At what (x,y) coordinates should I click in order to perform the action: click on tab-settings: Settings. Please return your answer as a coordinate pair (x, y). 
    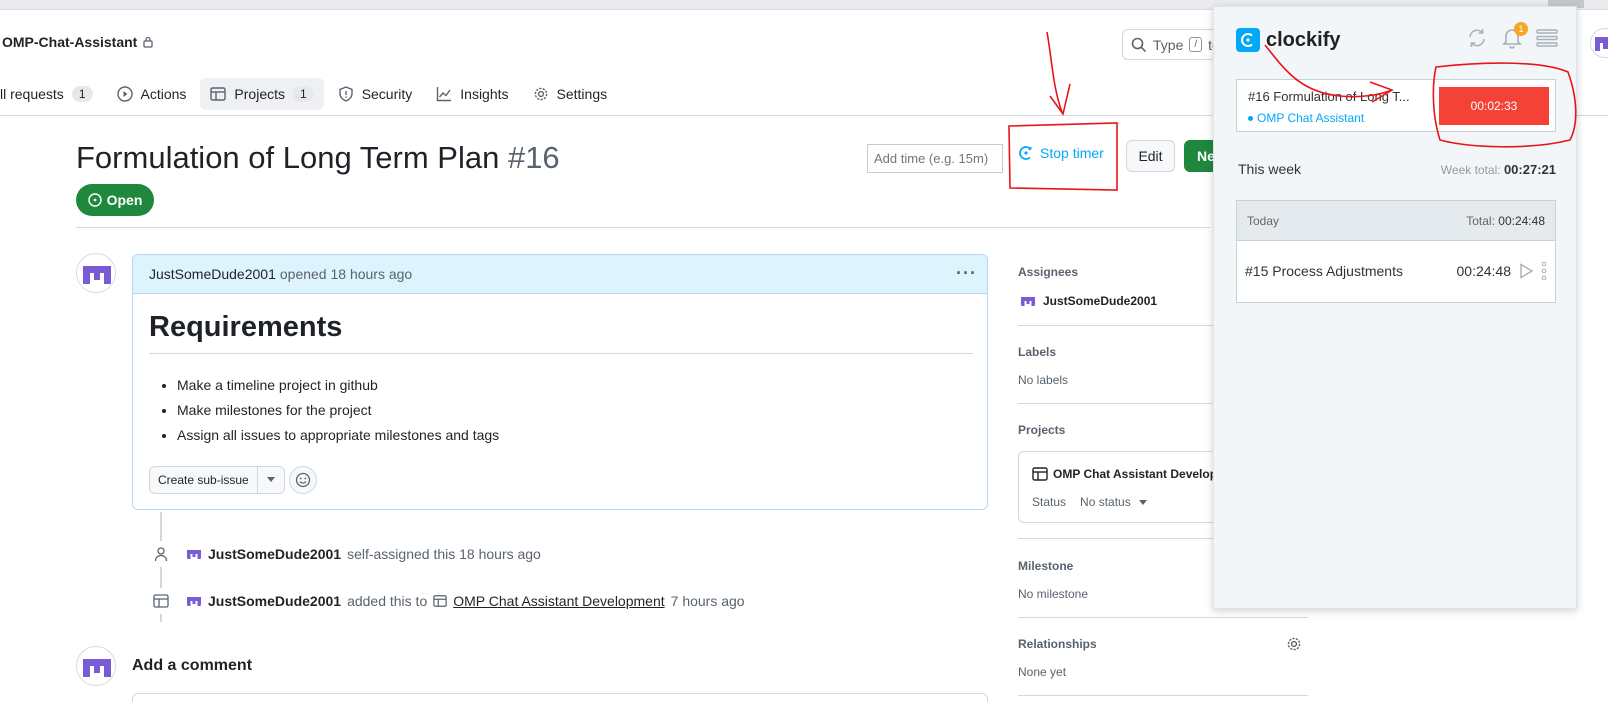
    Looking at the image, I should click on (570, 94).